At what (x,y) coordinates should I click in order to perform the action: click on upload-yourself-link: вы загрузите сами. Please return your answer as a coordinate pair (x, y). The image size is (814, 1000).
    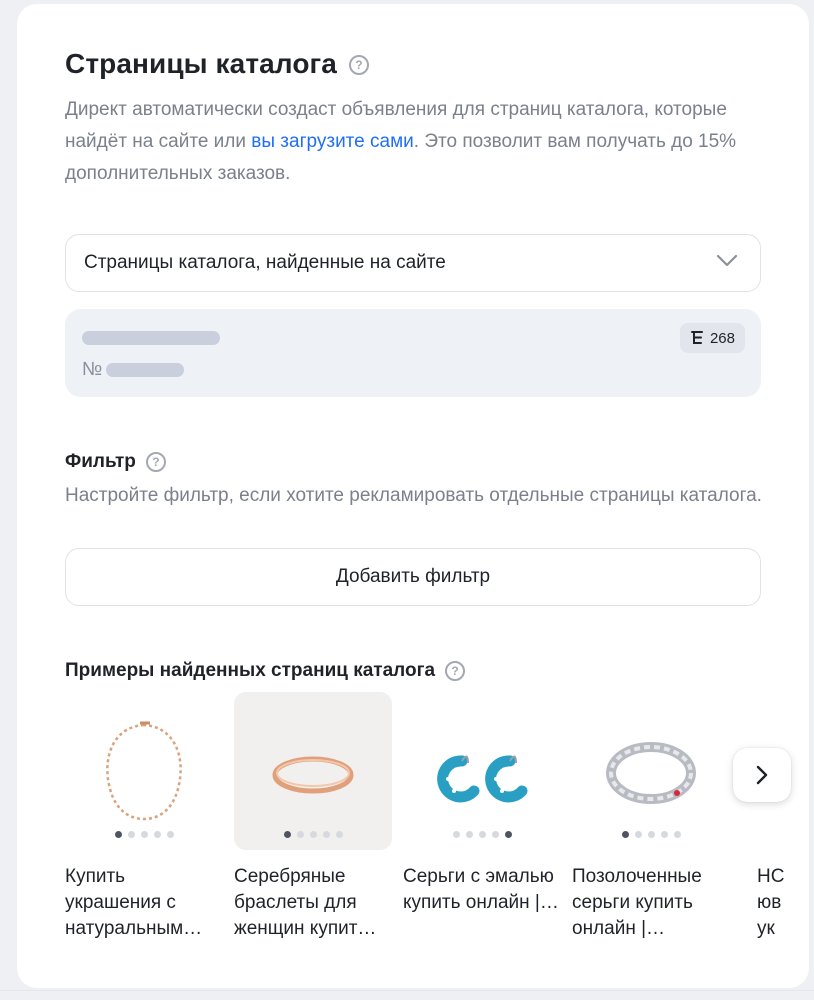
    Looking at the image, I should click on (332, 141).